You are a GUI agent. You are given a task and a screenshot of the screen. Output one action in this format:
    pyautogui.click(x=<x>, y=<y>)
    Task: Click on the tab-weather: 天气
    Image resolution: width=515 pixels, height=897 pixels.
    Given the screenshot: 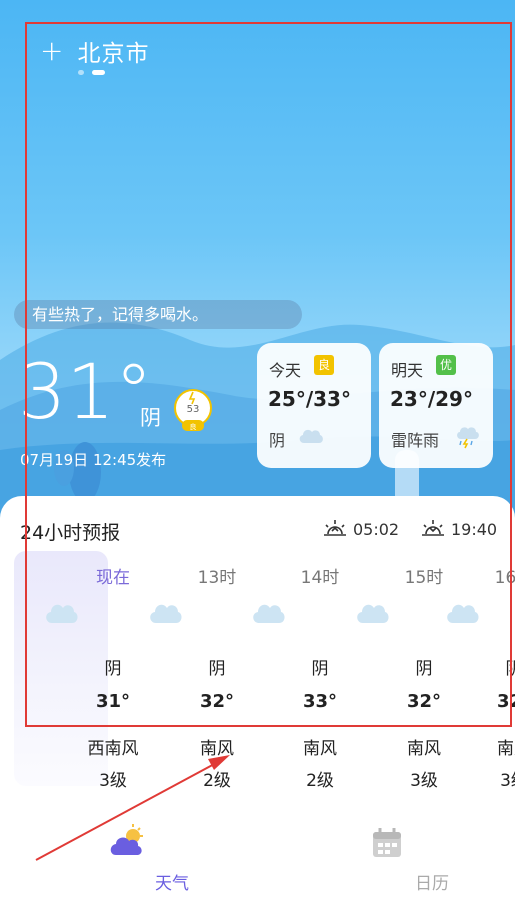 What is the action you would take?
    pyautogui.click(x=135, y=858)
    